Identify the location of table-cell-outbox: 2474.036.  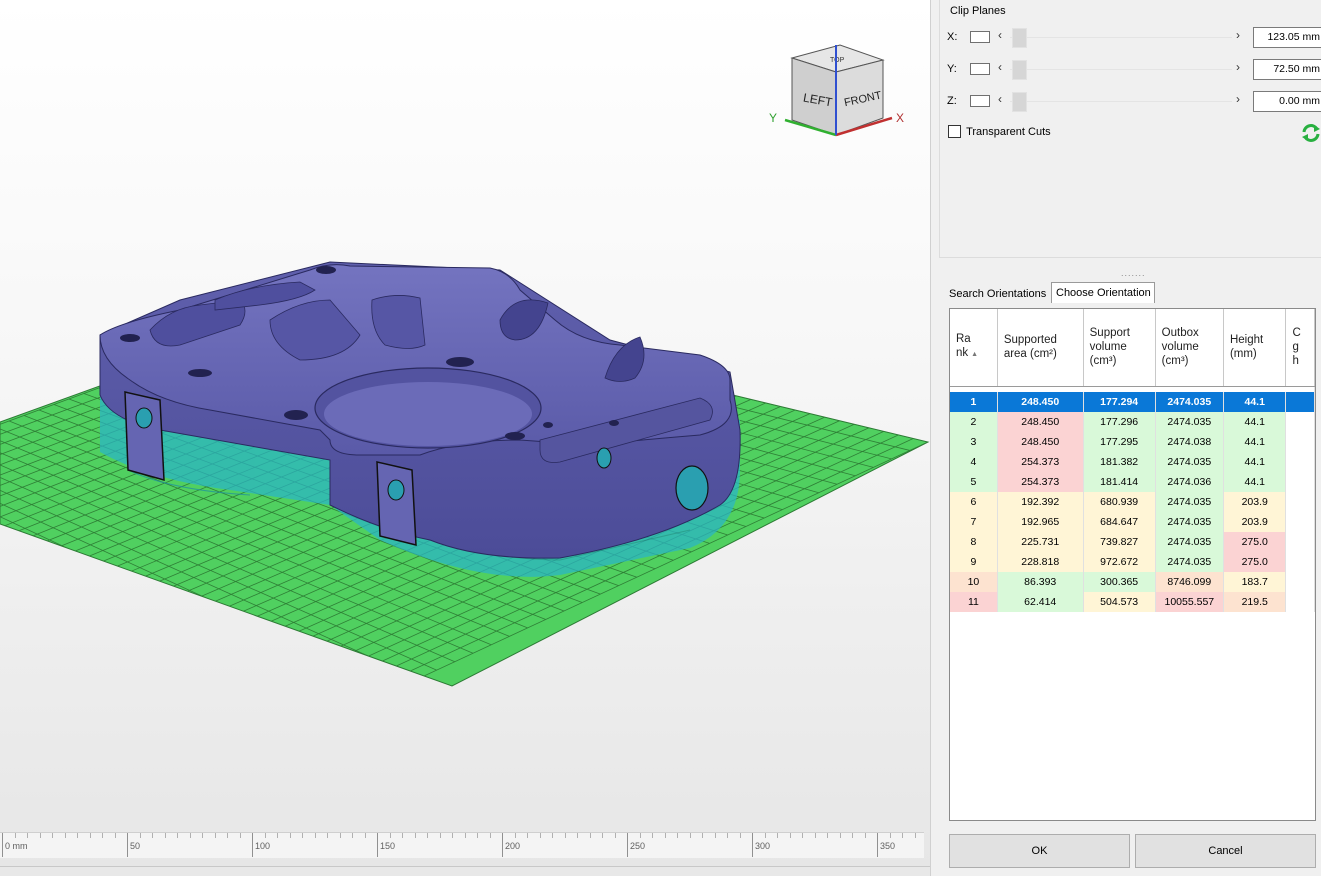
(1189, 482).